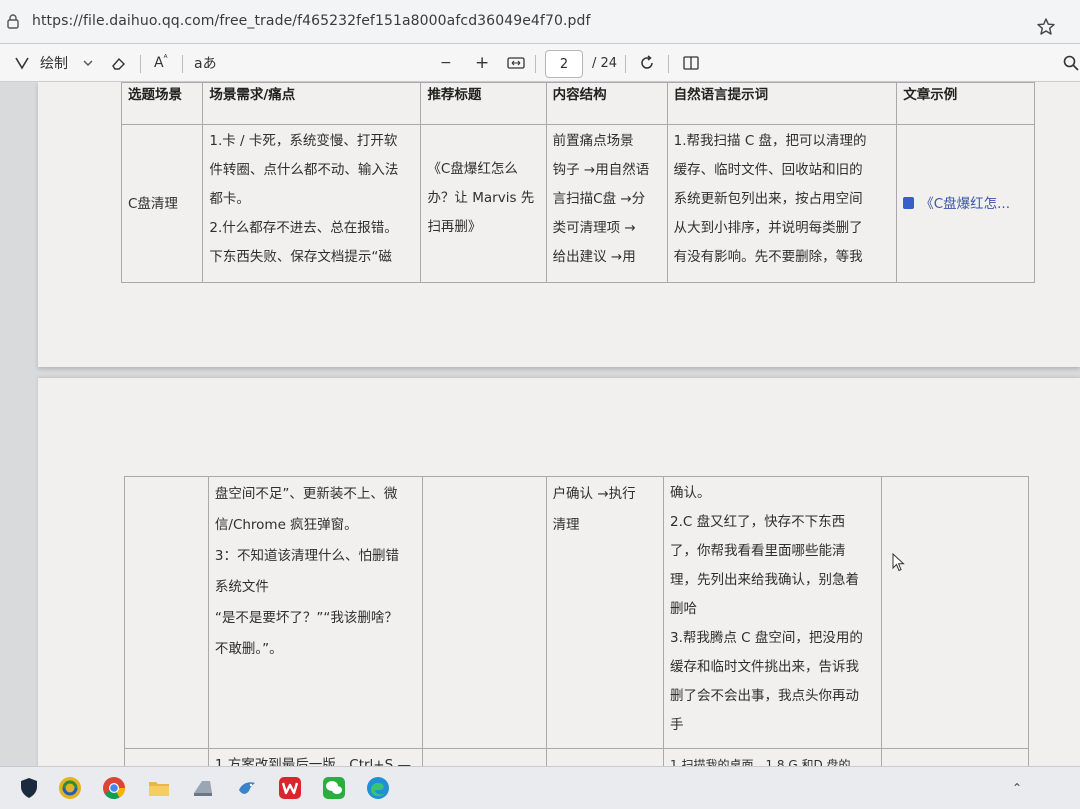 The height and width of the screenshot is (809, 1080). What do you see at coordinates (229, 199) in the screenshot?
I see `need-line: 都卡。` at bounding box center [229, 199].